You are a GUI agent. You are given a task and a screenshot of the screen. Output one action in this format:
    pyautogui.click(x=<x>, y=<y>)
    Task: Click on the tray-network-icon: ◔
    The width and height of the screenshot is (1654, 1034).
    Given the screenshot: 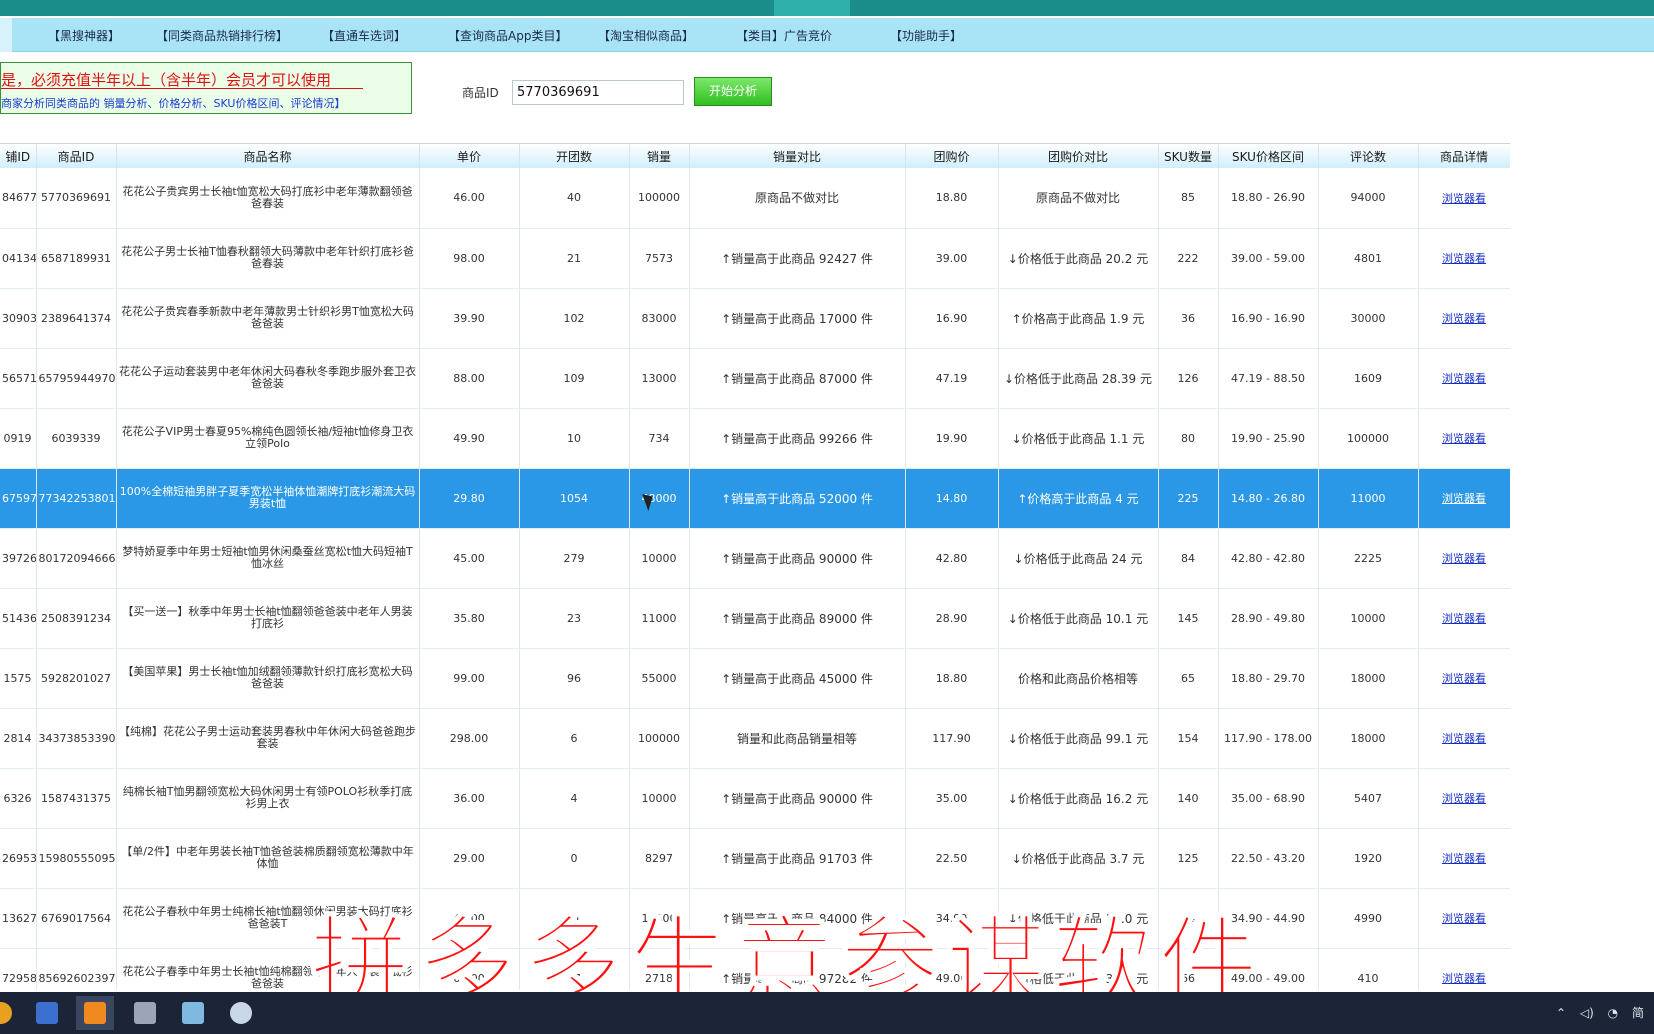 What is the action you would take?
    pyautogui.click(x=1613, y=1013)
    